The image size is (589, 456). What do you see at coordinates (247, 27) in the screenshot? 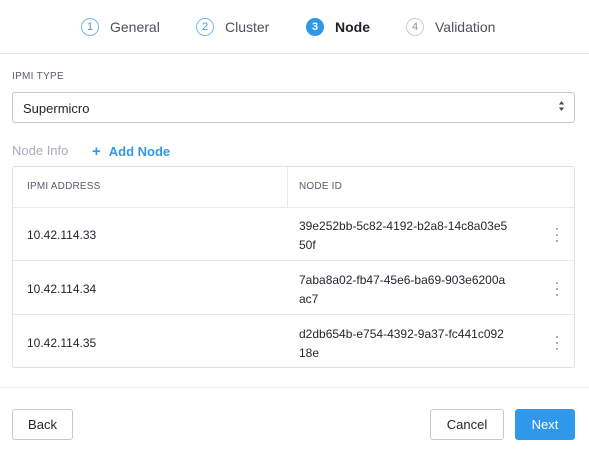
I see `step-label: Cluster` at bounding box center [247, 27].